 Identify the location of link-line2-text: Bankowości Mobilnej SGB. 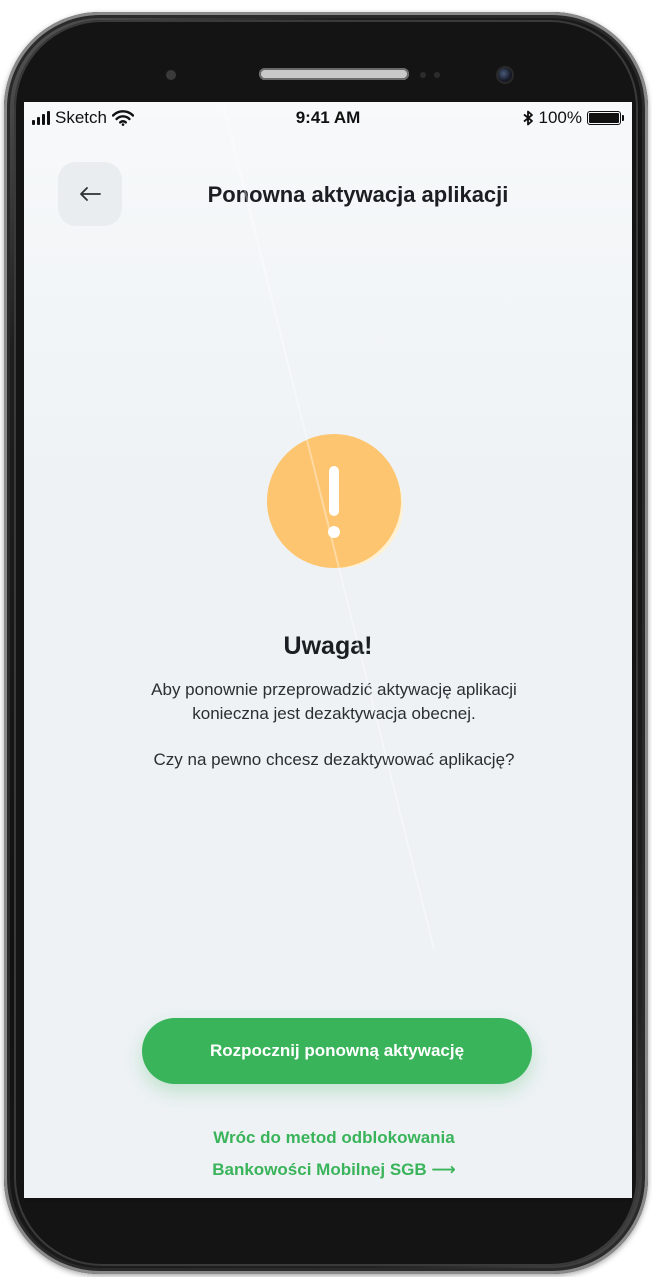
(319, 1169).